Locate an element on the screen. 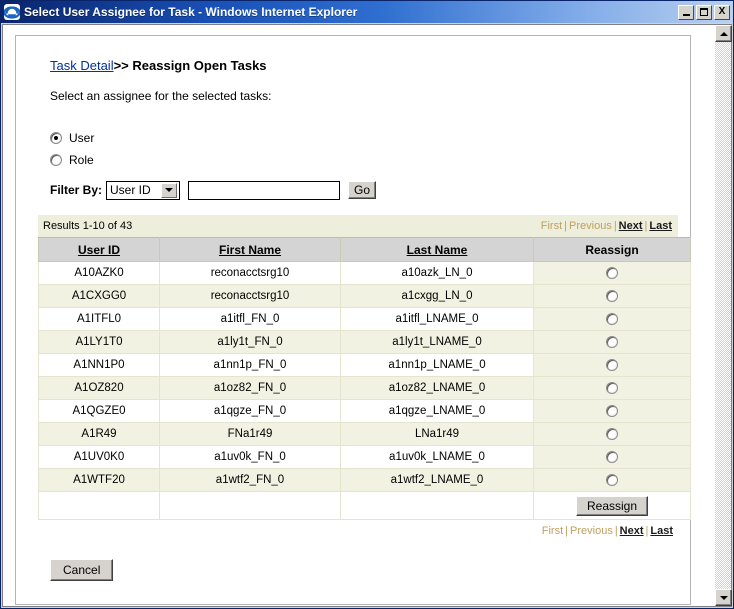 The height and width of the screenshot is (609, 734). breadcrumb-current: Reassign Open Tasks is located at coordinates (199, 65).